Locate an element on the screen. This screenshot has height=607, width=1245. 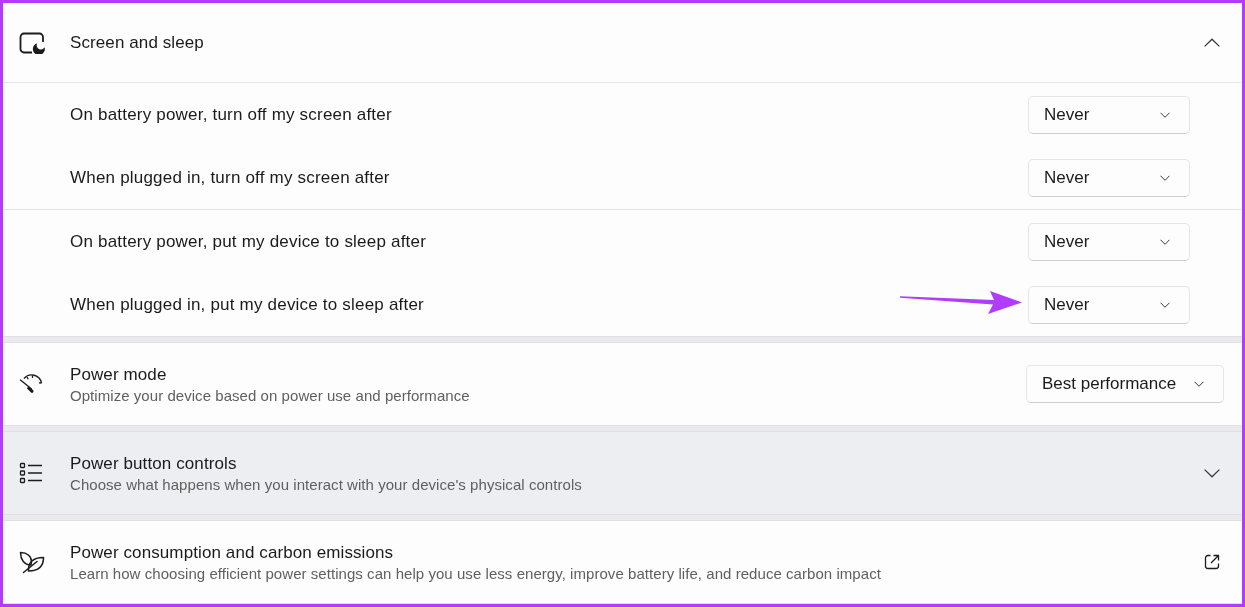
setting-description: Optimize your device based on power use and performance is located at coordinates (270, 395).